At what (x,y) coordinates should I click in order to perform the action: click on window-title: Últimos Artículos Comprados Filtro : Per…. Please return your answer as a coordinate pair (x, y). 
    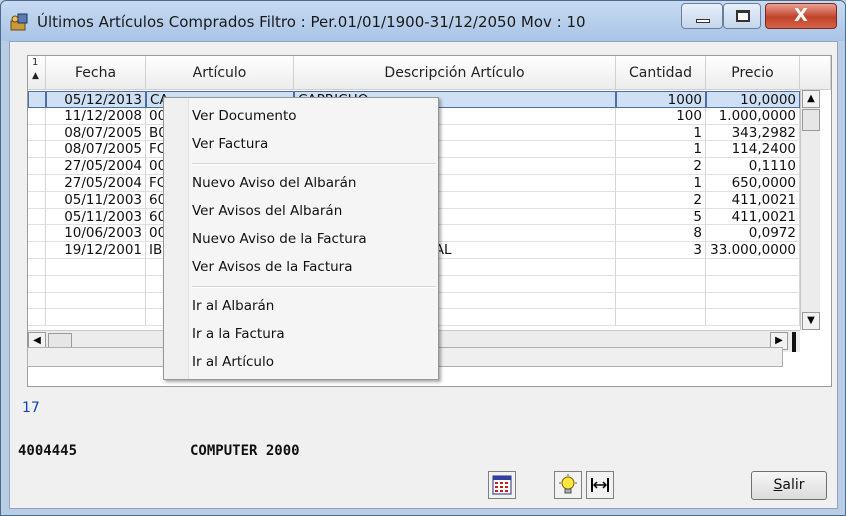
    Looking at the image, I should click on (311, 22).